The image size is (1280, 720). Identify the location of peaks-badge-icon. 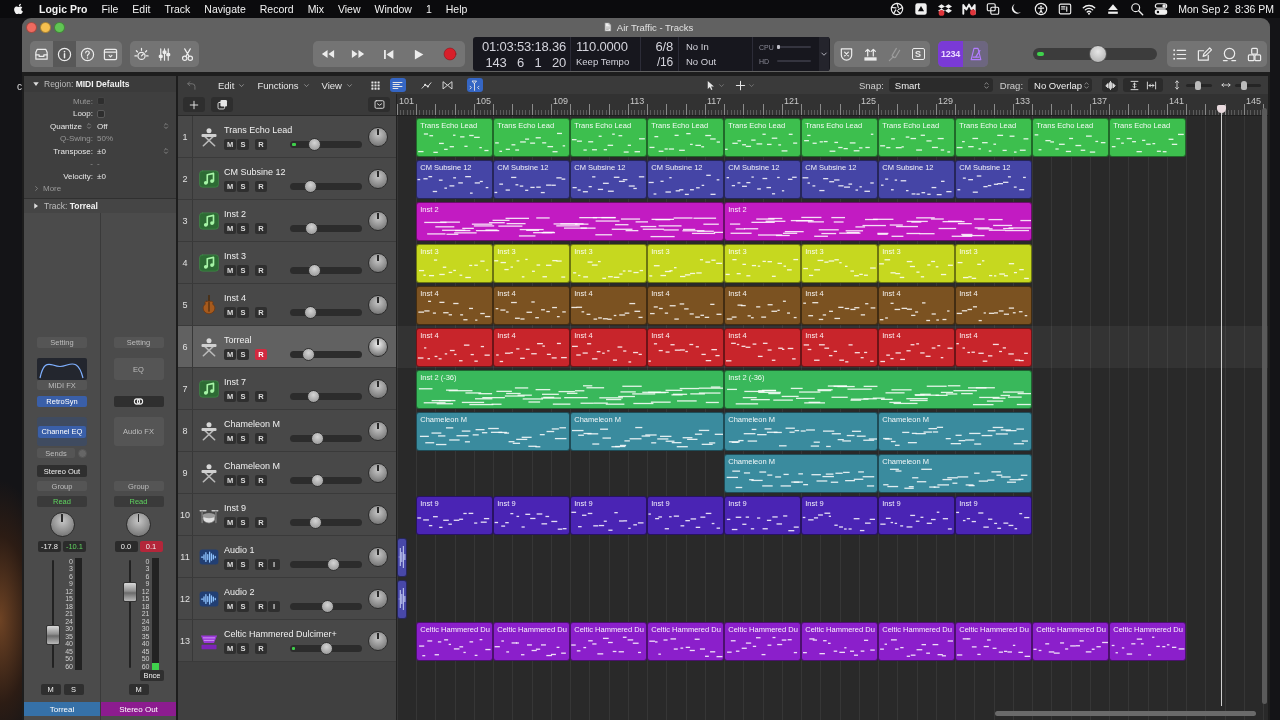
(969, 9).